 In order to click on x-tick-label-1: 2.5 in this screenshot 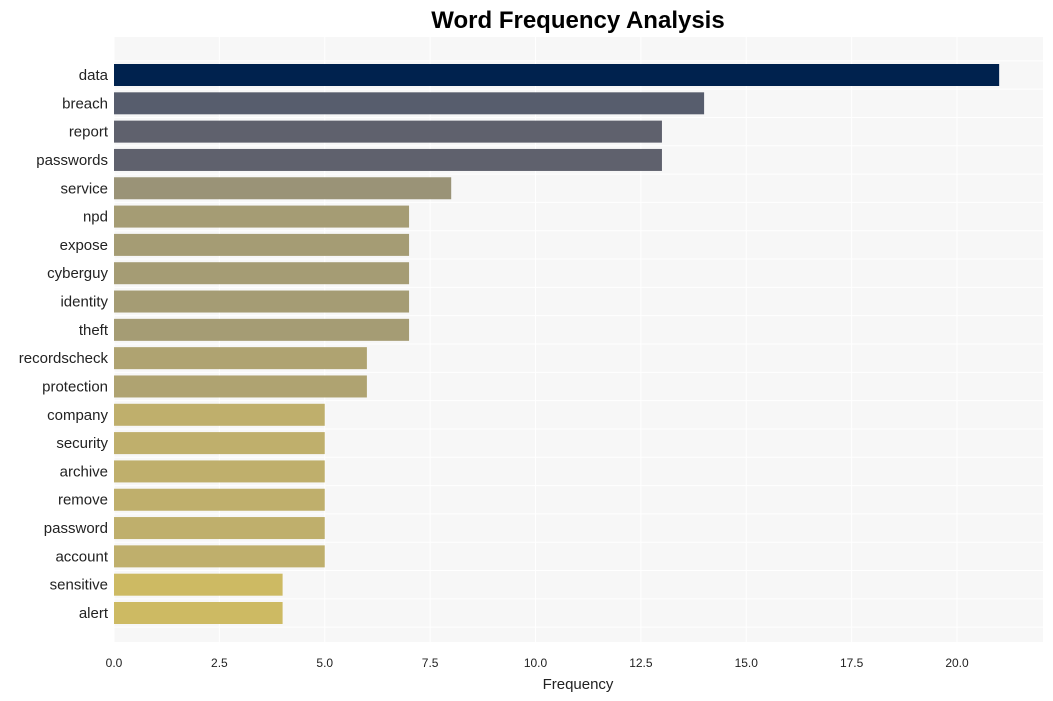, I will do `click(219, 663)`.